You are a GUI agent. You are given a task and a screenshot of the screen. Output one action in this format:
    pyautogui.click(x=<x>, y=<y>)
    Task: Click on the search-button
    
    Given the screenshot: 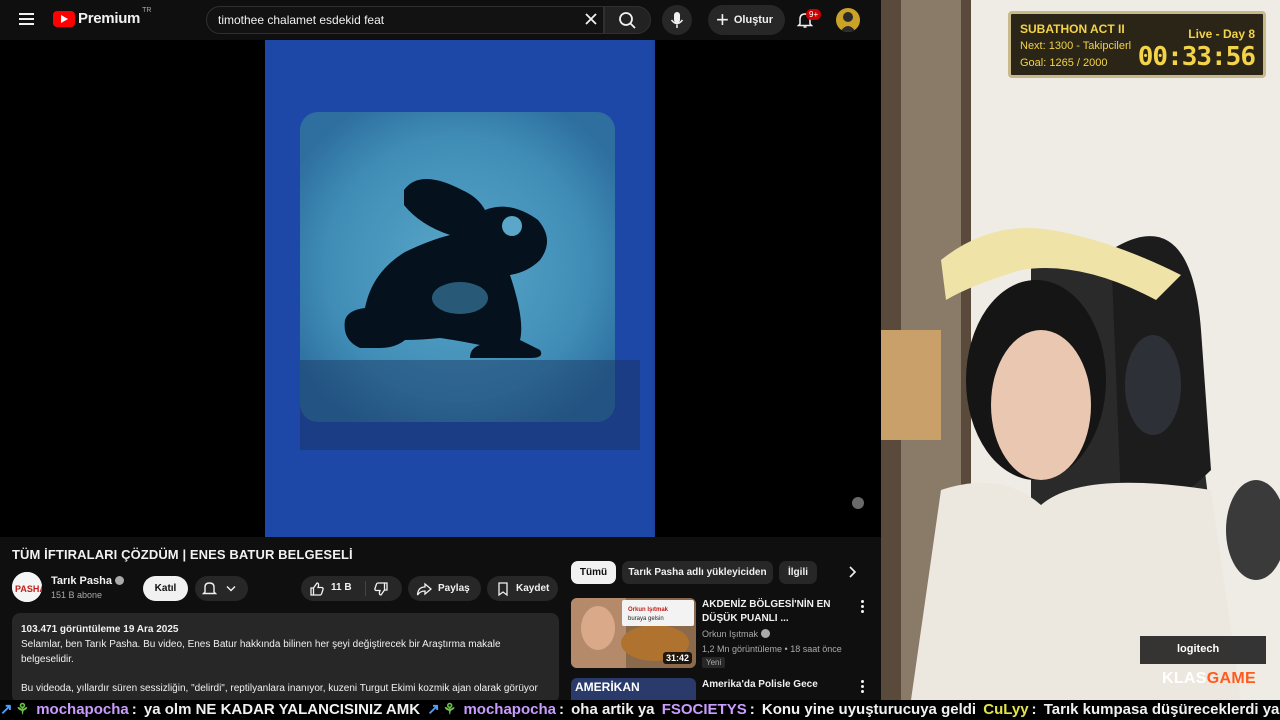 What is the action you would take?
    pyautogui.click(x=627, y=20)
    